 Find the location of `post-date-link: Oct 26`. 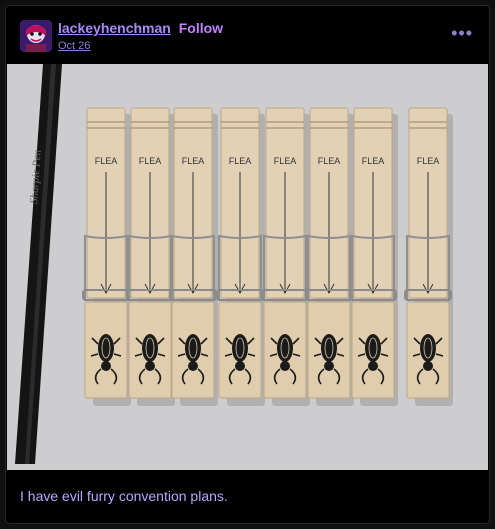

post-date-link: Oct 26 is located at coordinates (74, 46).